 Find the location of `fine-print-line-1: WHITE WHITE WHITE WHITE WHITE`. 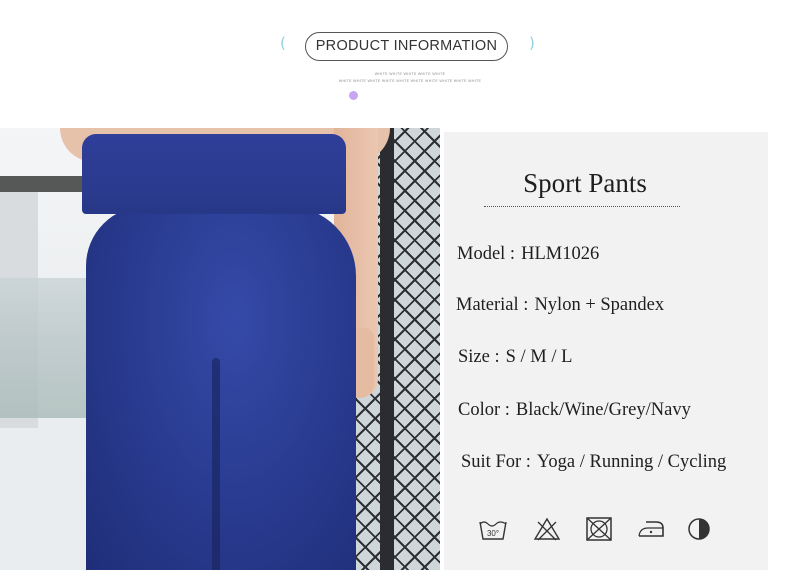

fine-print-line-1: WHITE WHITE WHITE WHITE WHITE is located at coordinates (410, 74).